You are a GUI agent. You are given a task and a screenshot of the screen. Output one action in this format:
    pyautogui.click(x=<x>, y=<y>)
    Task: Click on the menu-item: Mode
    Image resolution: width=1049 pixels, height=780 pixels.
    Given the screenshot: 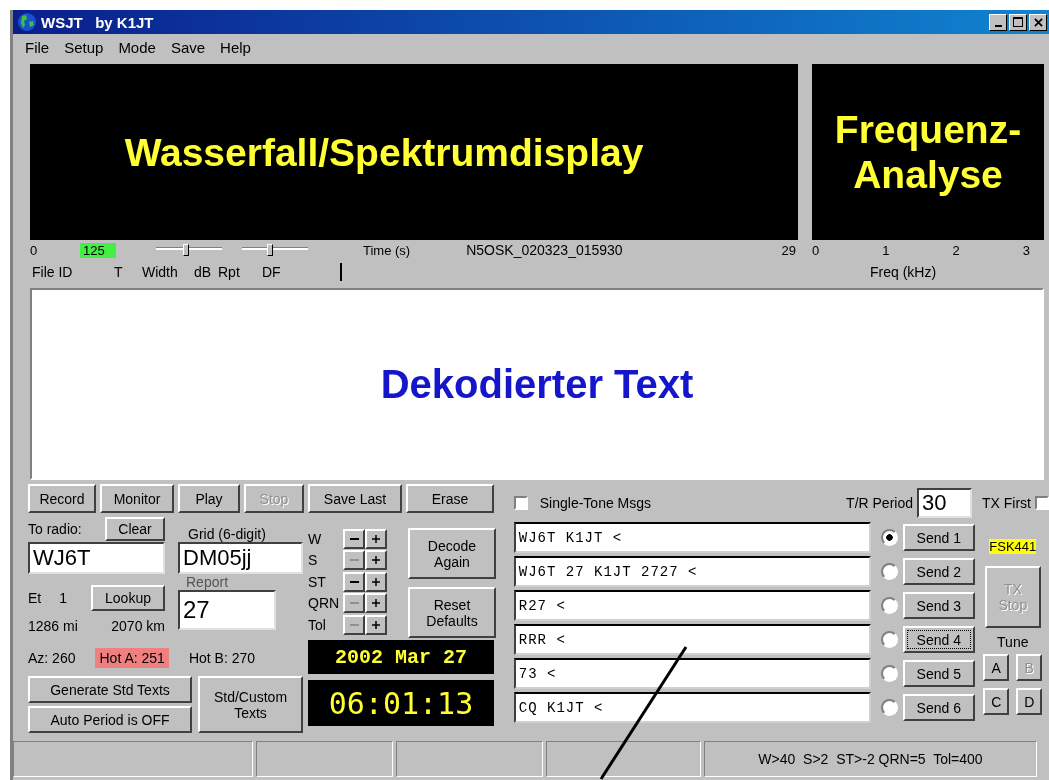 What is the action you would take?
    pyautogui.click(x=137, y=47)
    